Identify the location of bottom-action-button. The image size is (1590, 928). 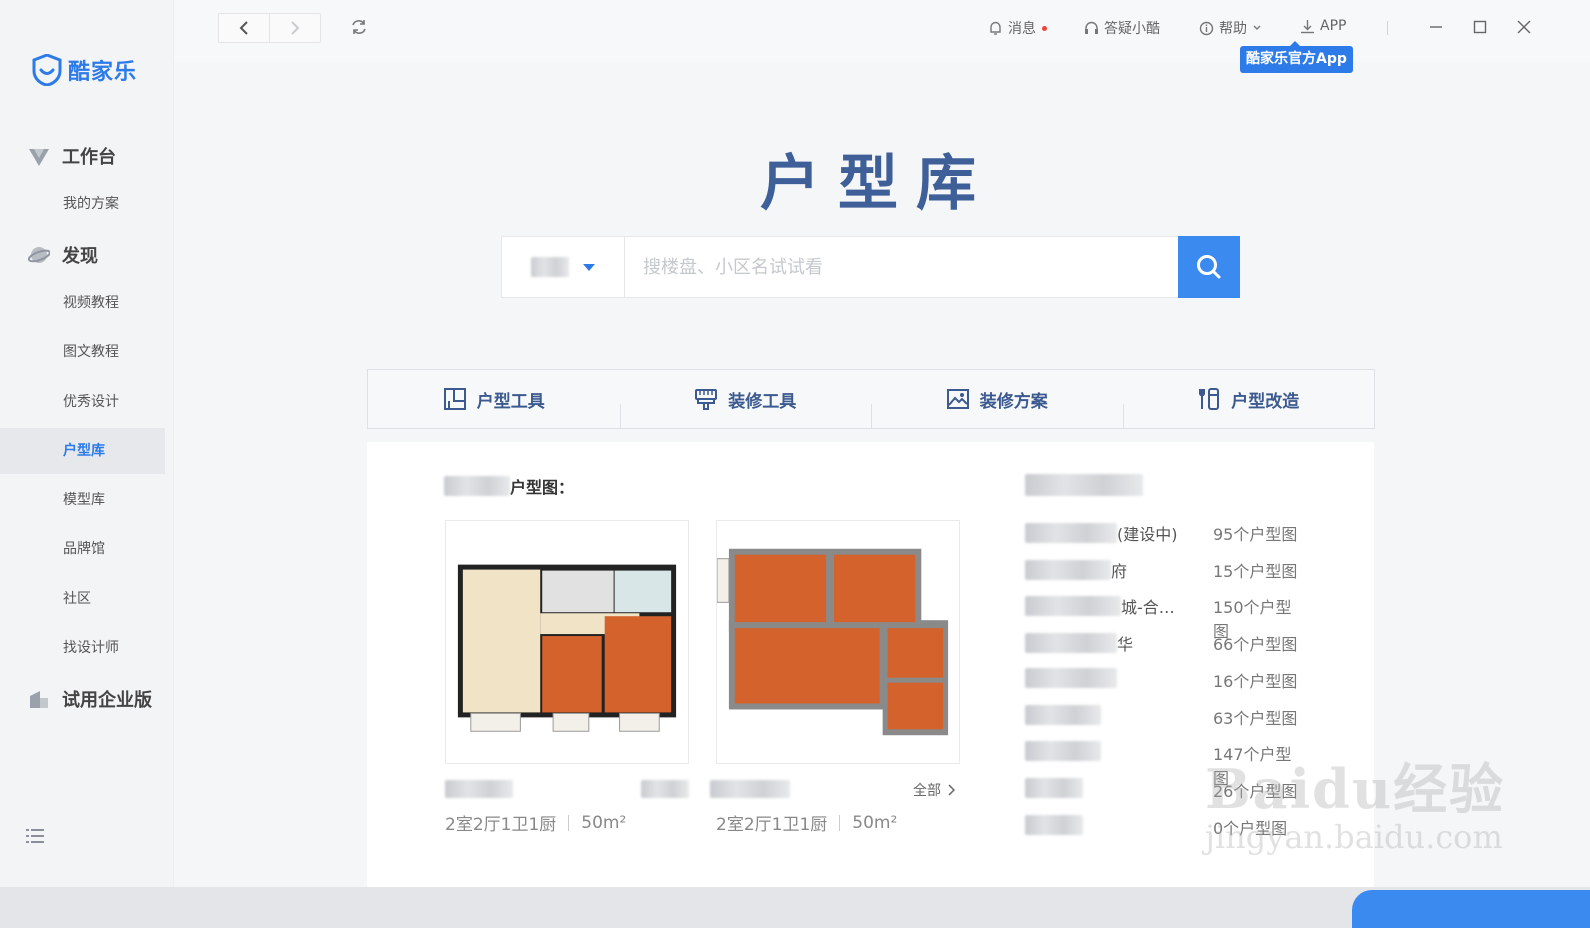
(1471, 909).